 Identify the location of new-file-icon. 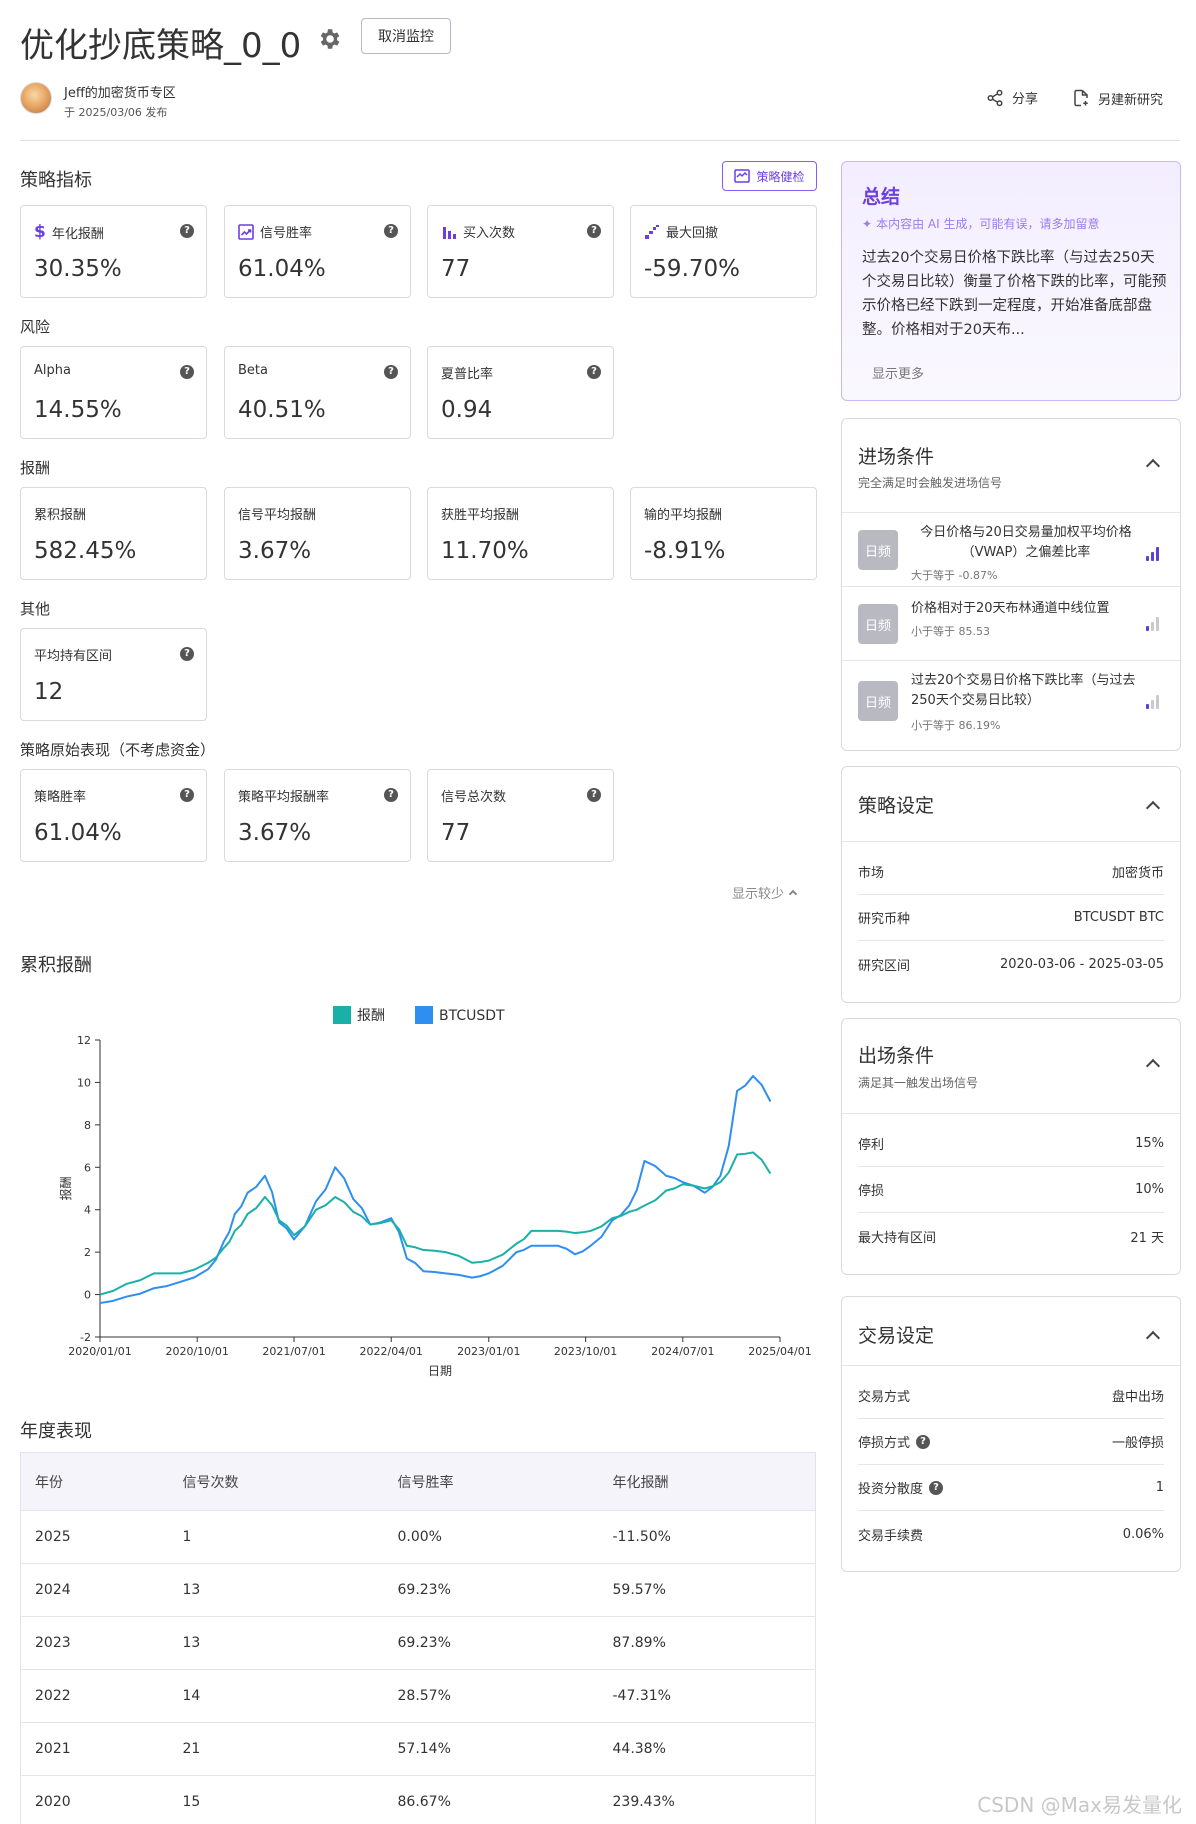
(1081, 98).